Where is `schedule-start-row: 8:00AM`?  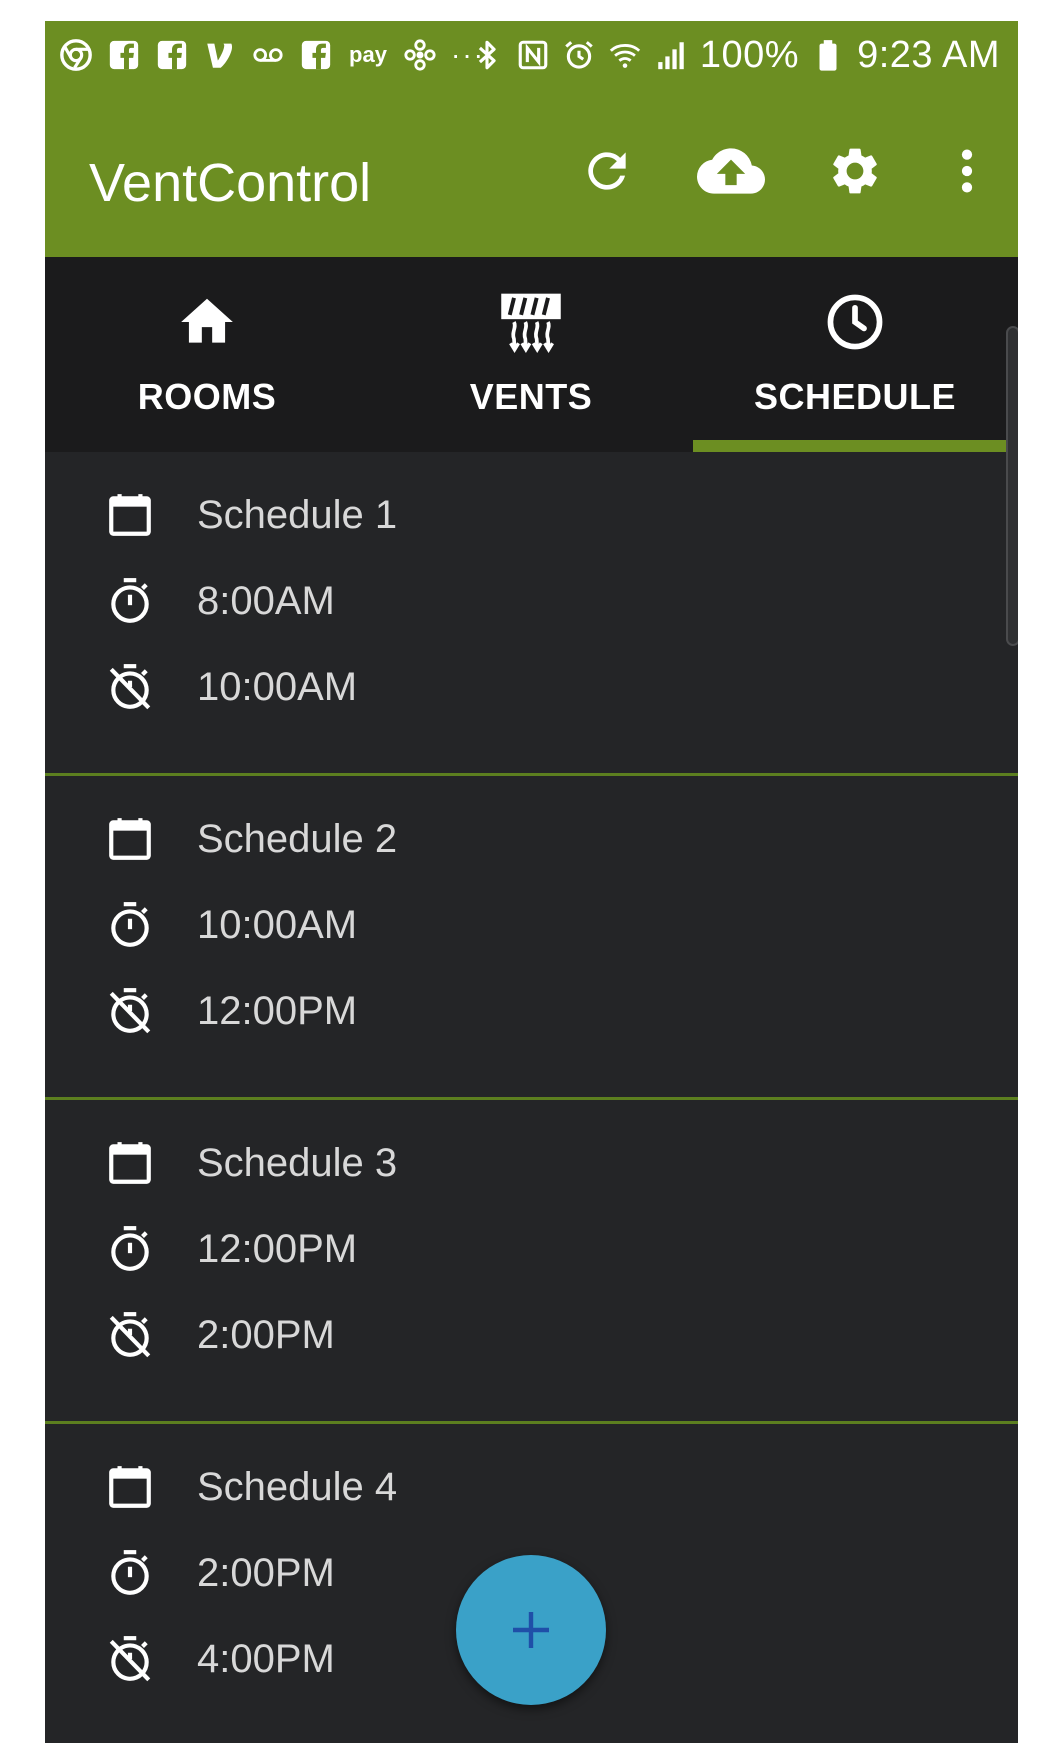 schedule-start-row: 8:00AM is located at coordinates (220, 601).